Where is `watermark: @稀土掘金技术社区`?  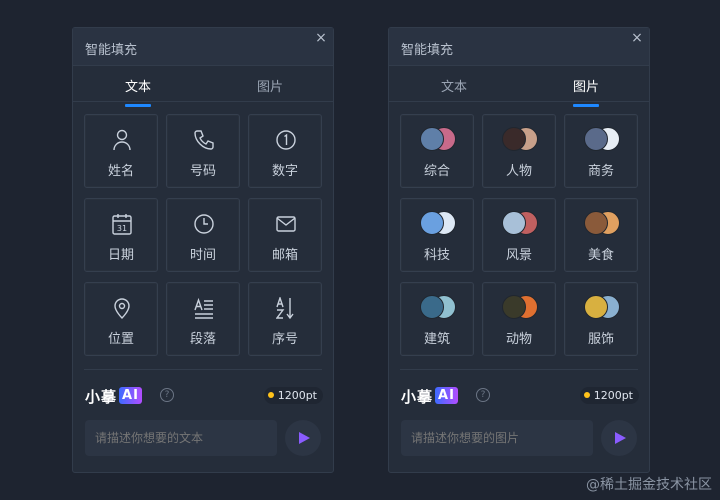
watermark: @稀土掘金技术社区 is located at coordinates (649, 485).